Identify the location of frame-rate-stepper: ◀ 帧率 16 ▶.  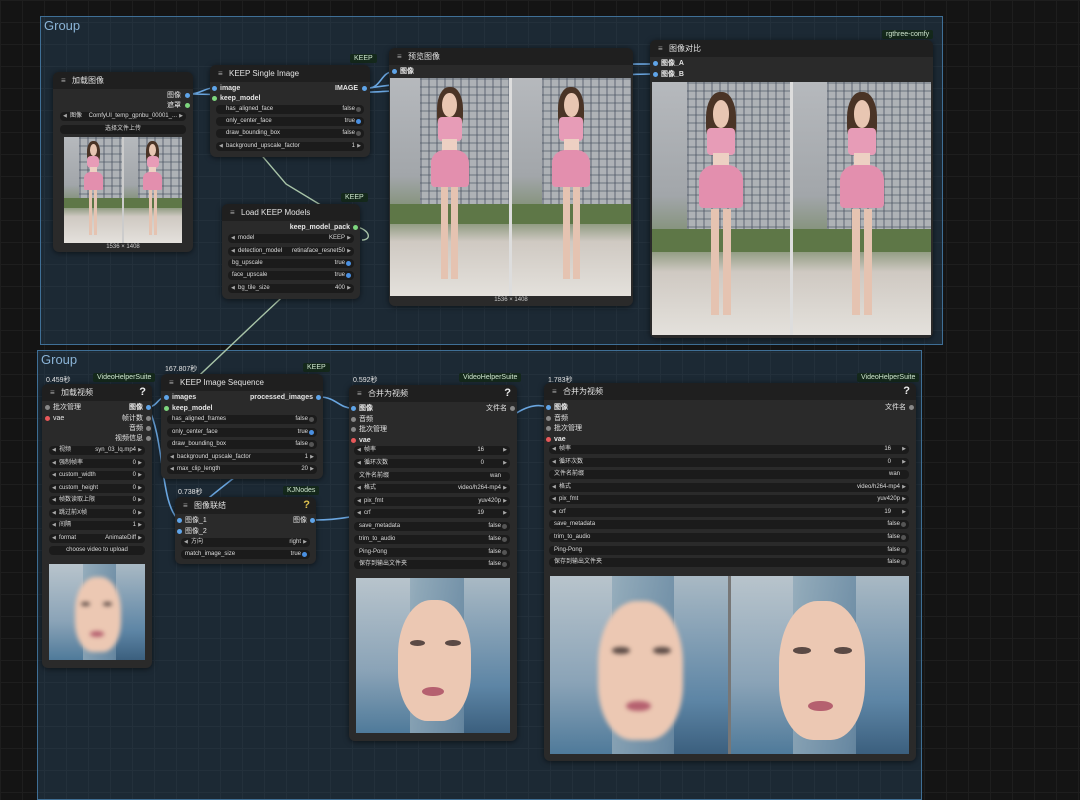
(432, 450).